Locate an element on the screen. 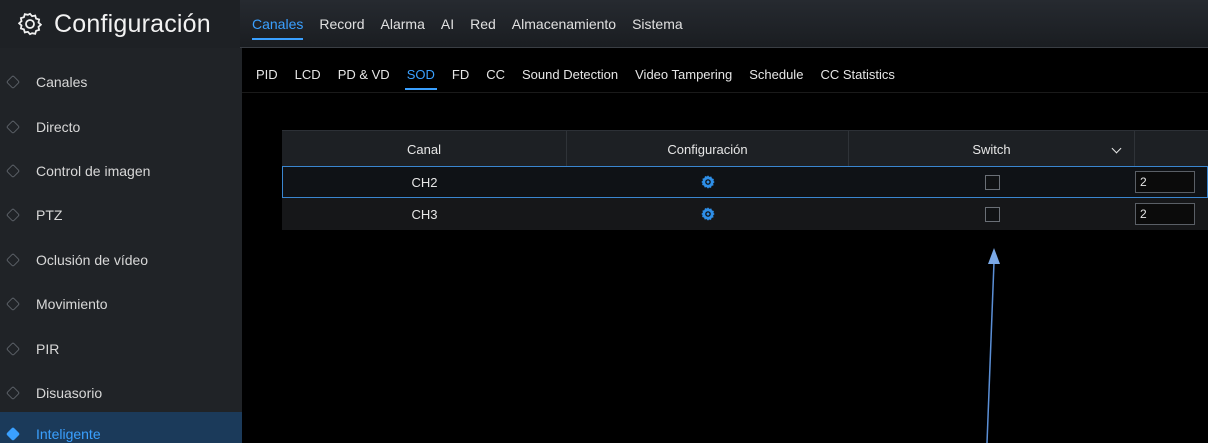 The width and height of the screenshot is (1208, 443). subtab: LCD is located at coordinates (308, 76).